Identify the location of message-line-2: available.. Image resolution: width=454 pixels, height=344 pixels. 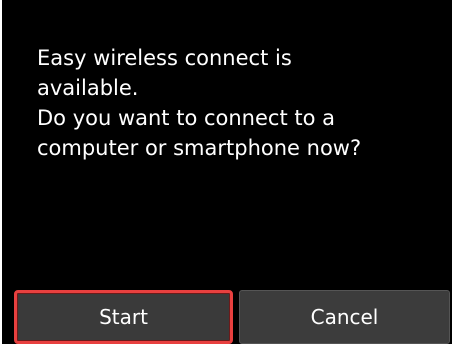
(88, 88).